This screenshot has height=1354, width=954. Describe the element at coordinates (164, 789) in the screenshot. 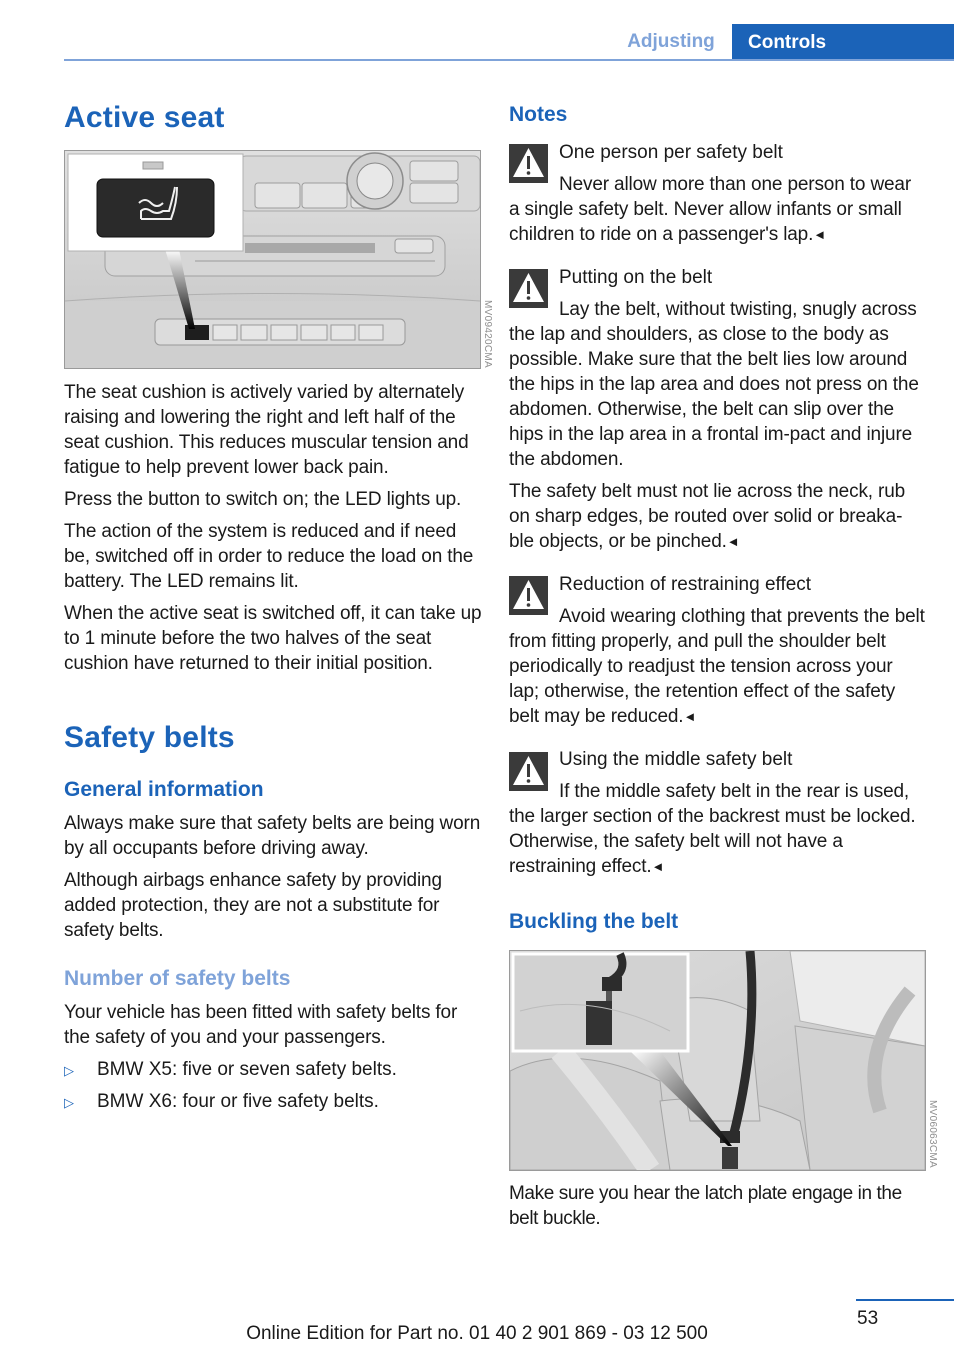

I see `general-information-heading: General information` at that location.